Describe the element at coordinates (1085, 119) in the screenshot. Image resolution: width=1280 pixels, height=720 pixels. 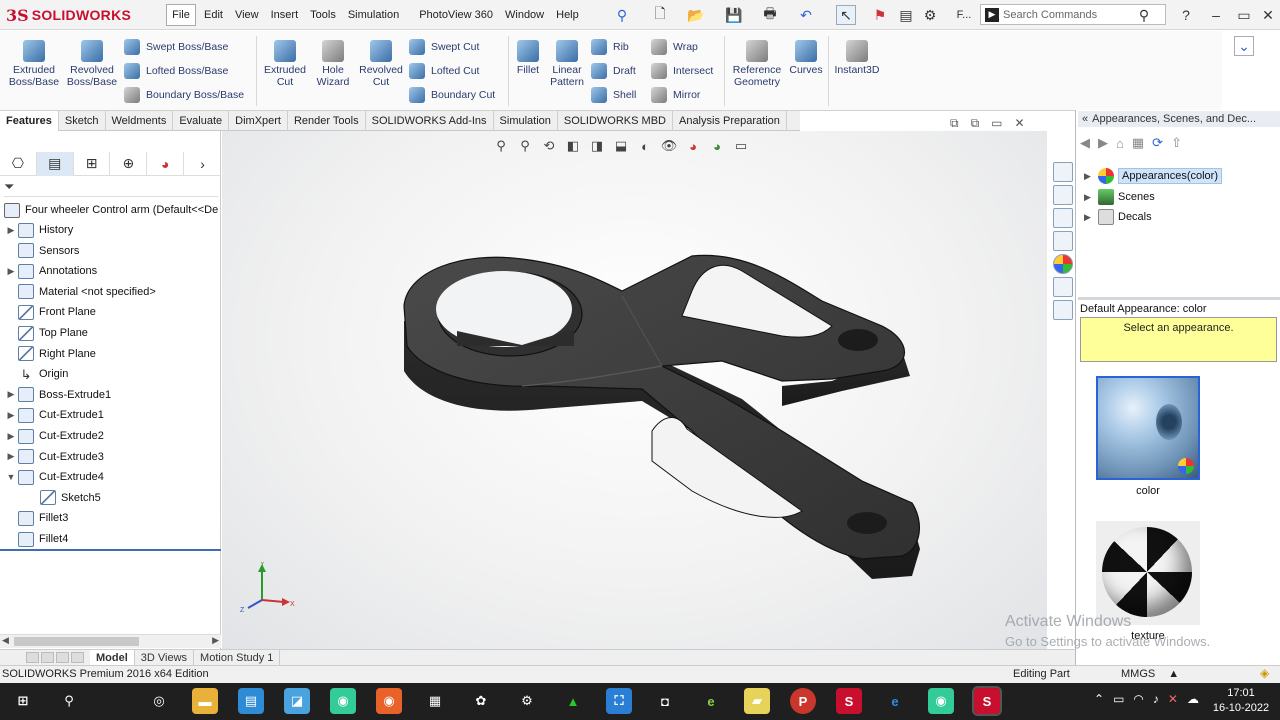
I see `collapse-pane-icon: «` at that location.